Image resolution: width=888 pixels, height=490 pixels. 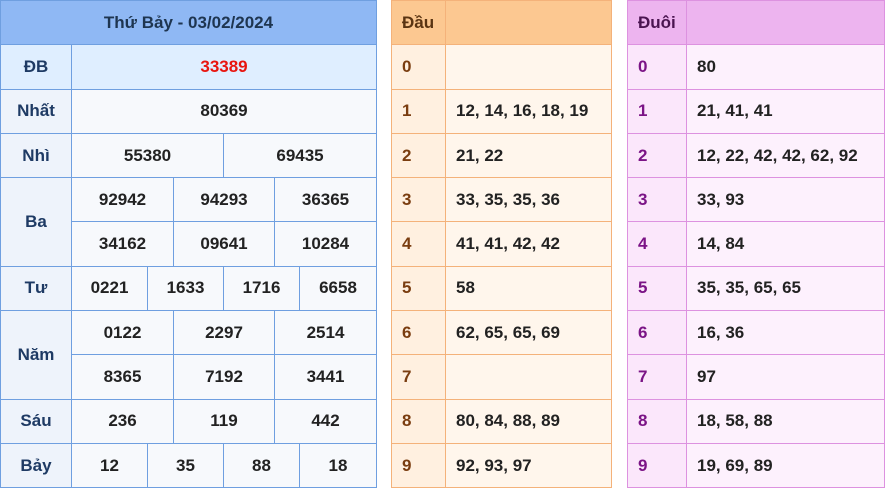 I want to click on dau-digit: 3, so click(x=418, y=200).